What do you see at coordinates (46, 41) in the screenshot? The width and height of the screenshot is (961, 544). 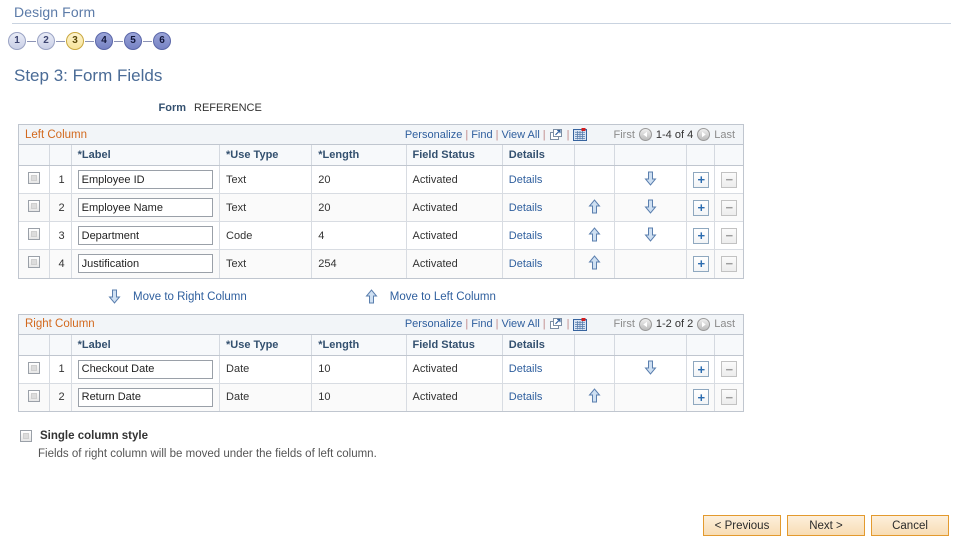 I see `step-node-2: 2` at bounding box center [46, 41].